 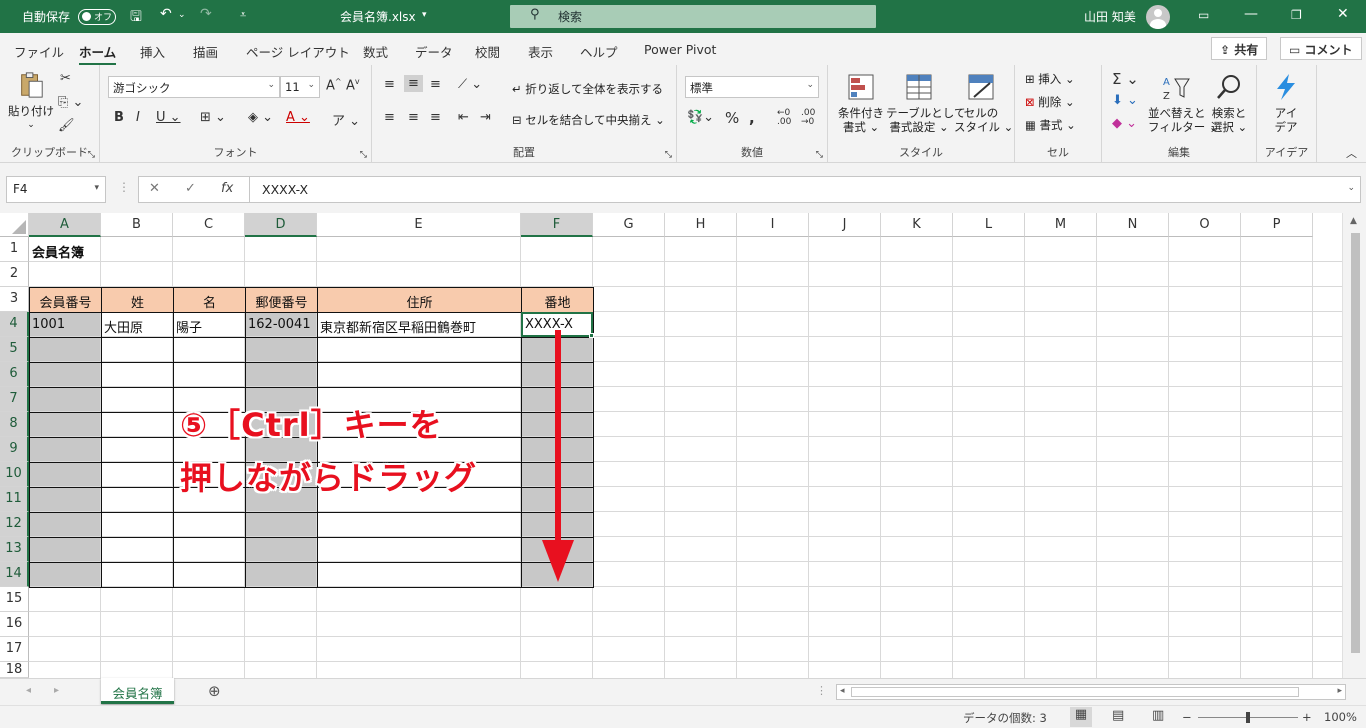 I want to click on formula-input: XXXX-X ⌄, so click(x=805, y=189).